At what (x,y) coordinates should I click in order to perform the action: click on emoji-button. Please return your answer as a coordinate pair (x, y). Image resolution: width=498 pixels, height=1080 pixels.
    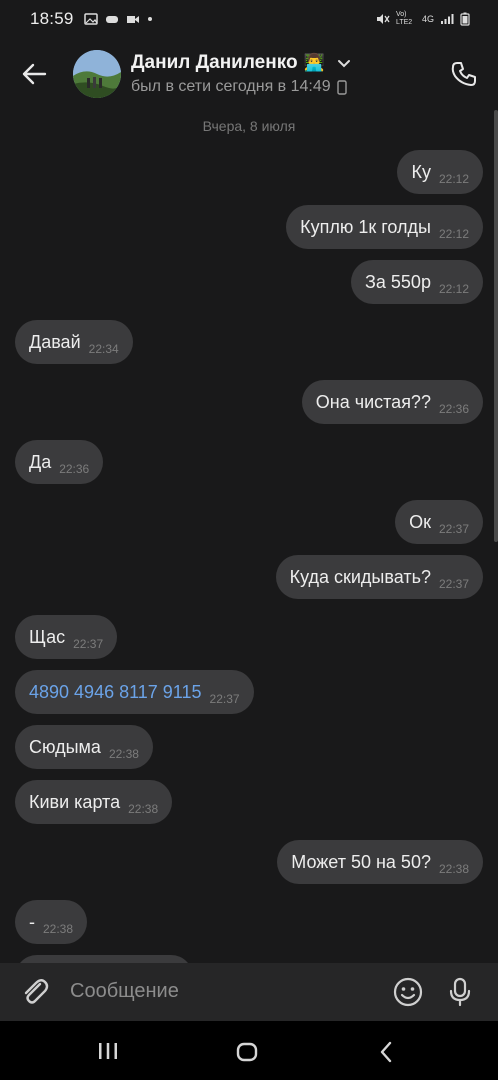
    Looking at the image, I should click on (408, 992).